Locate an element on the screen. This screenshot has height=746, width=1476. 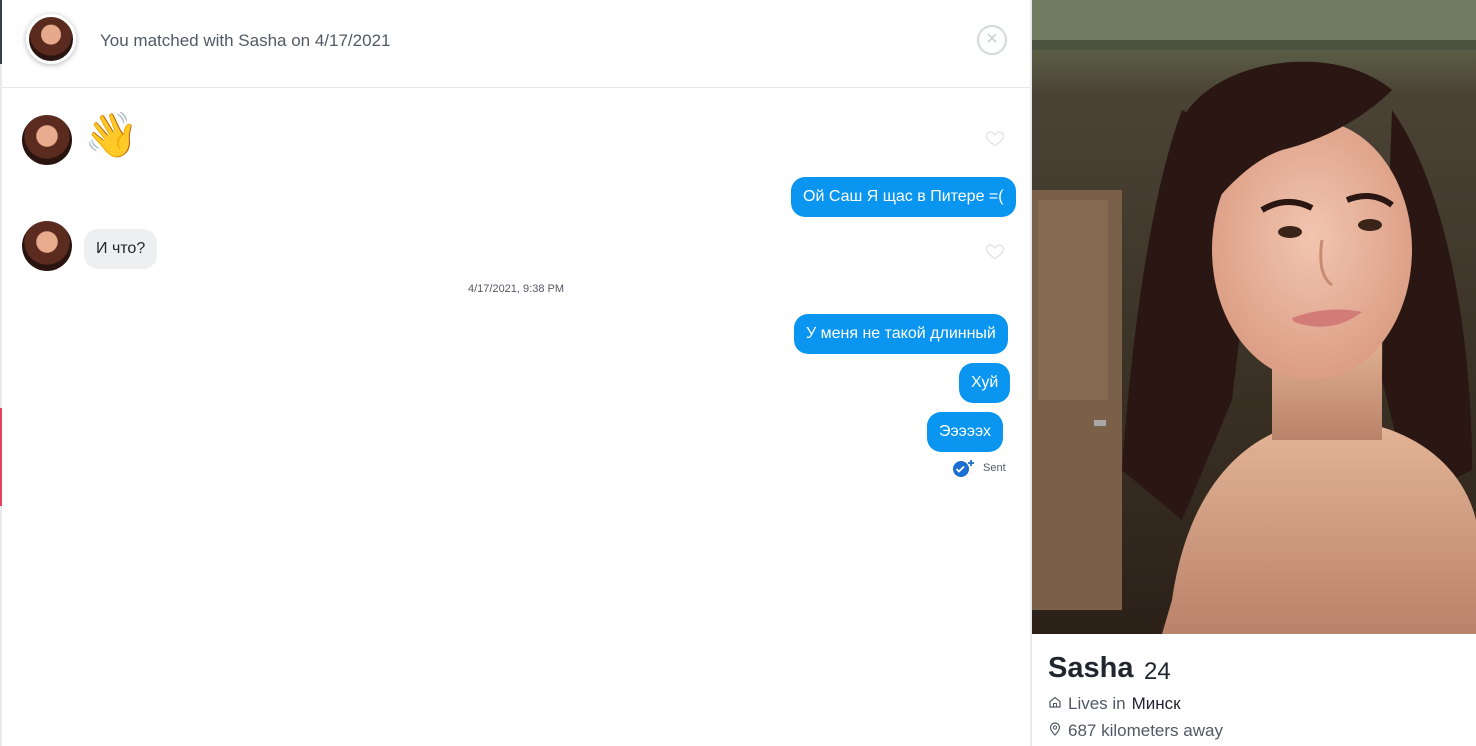
message-timestamp: 4/17/2021, 9:38 PM is located at coordinates (515, 289).